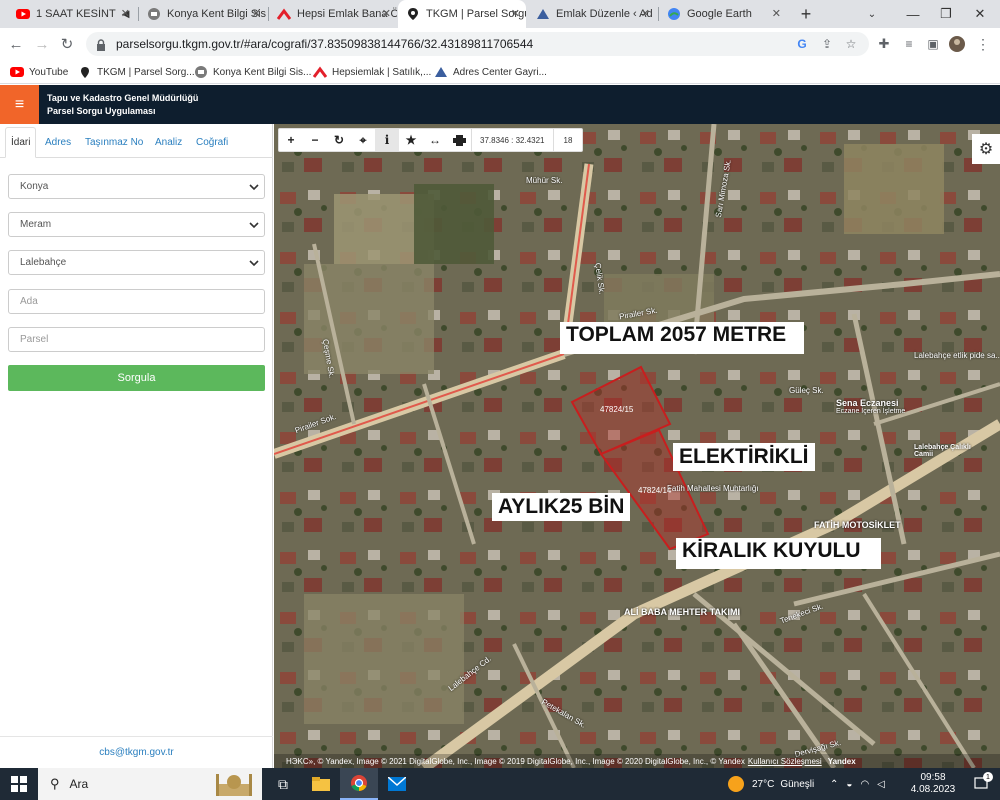 Image resolution: width=1000 pixels, height=800 pixels. What do you see at coordinates (909, 44) in the screenshot?
I see `media-icon: ≡` at bounding box center [909, 44].